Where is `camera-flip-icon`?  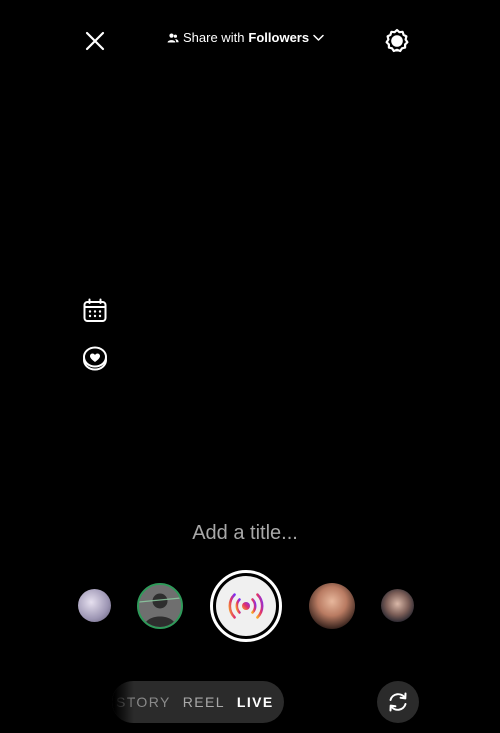 camera-flip-icon is located at coordinates (398, 702).